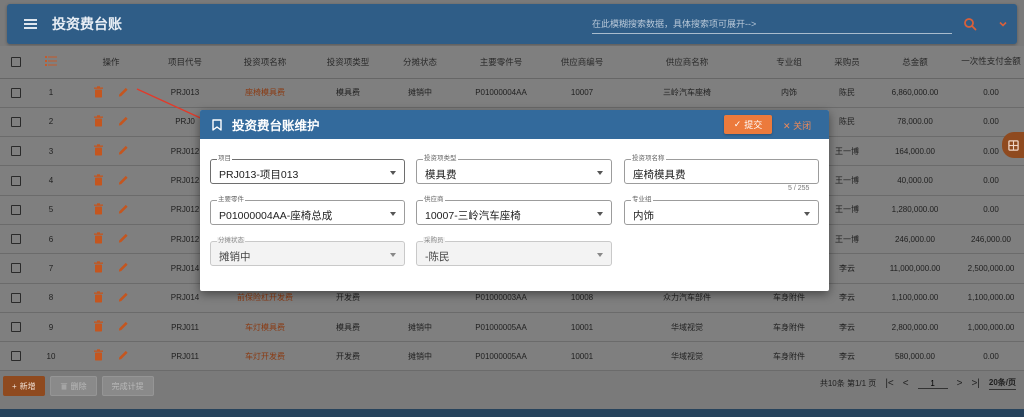 The image size is (1024, 417). I want to click on column-settings-button, so click(51, 62).